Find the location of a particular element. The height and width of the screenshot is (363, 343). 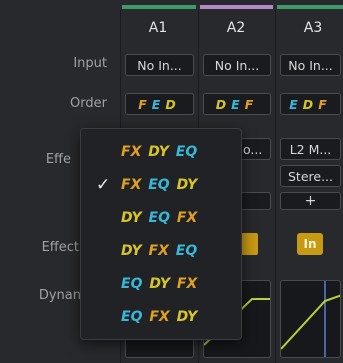

effects-in-row-label: Effect is located at coordinates (60, 247).